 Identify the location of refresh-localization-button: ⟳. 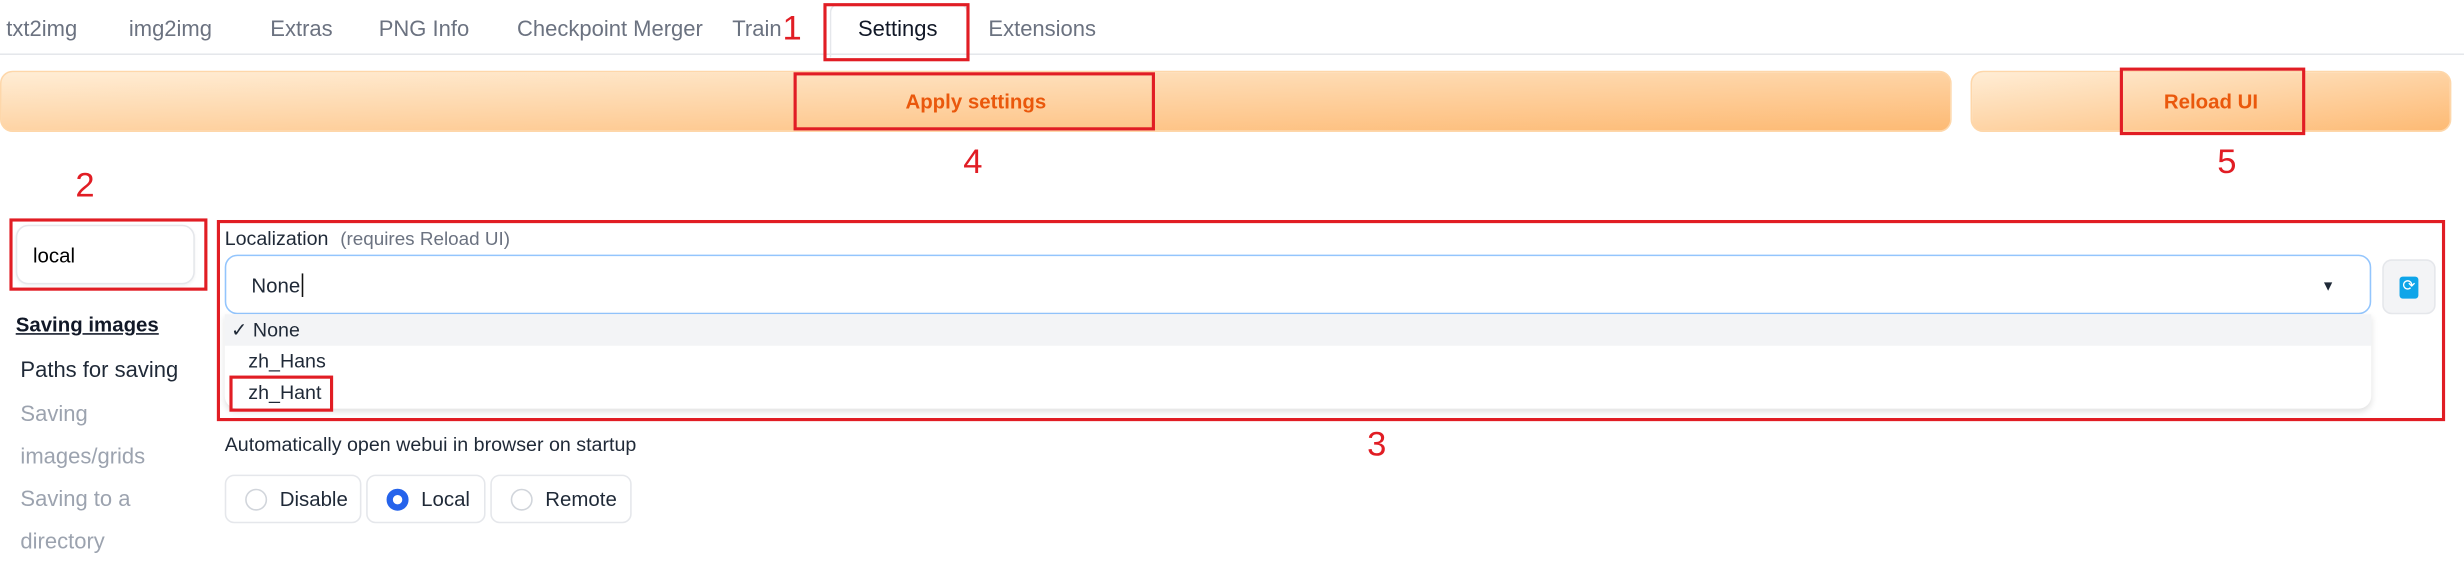
(2409, 287).